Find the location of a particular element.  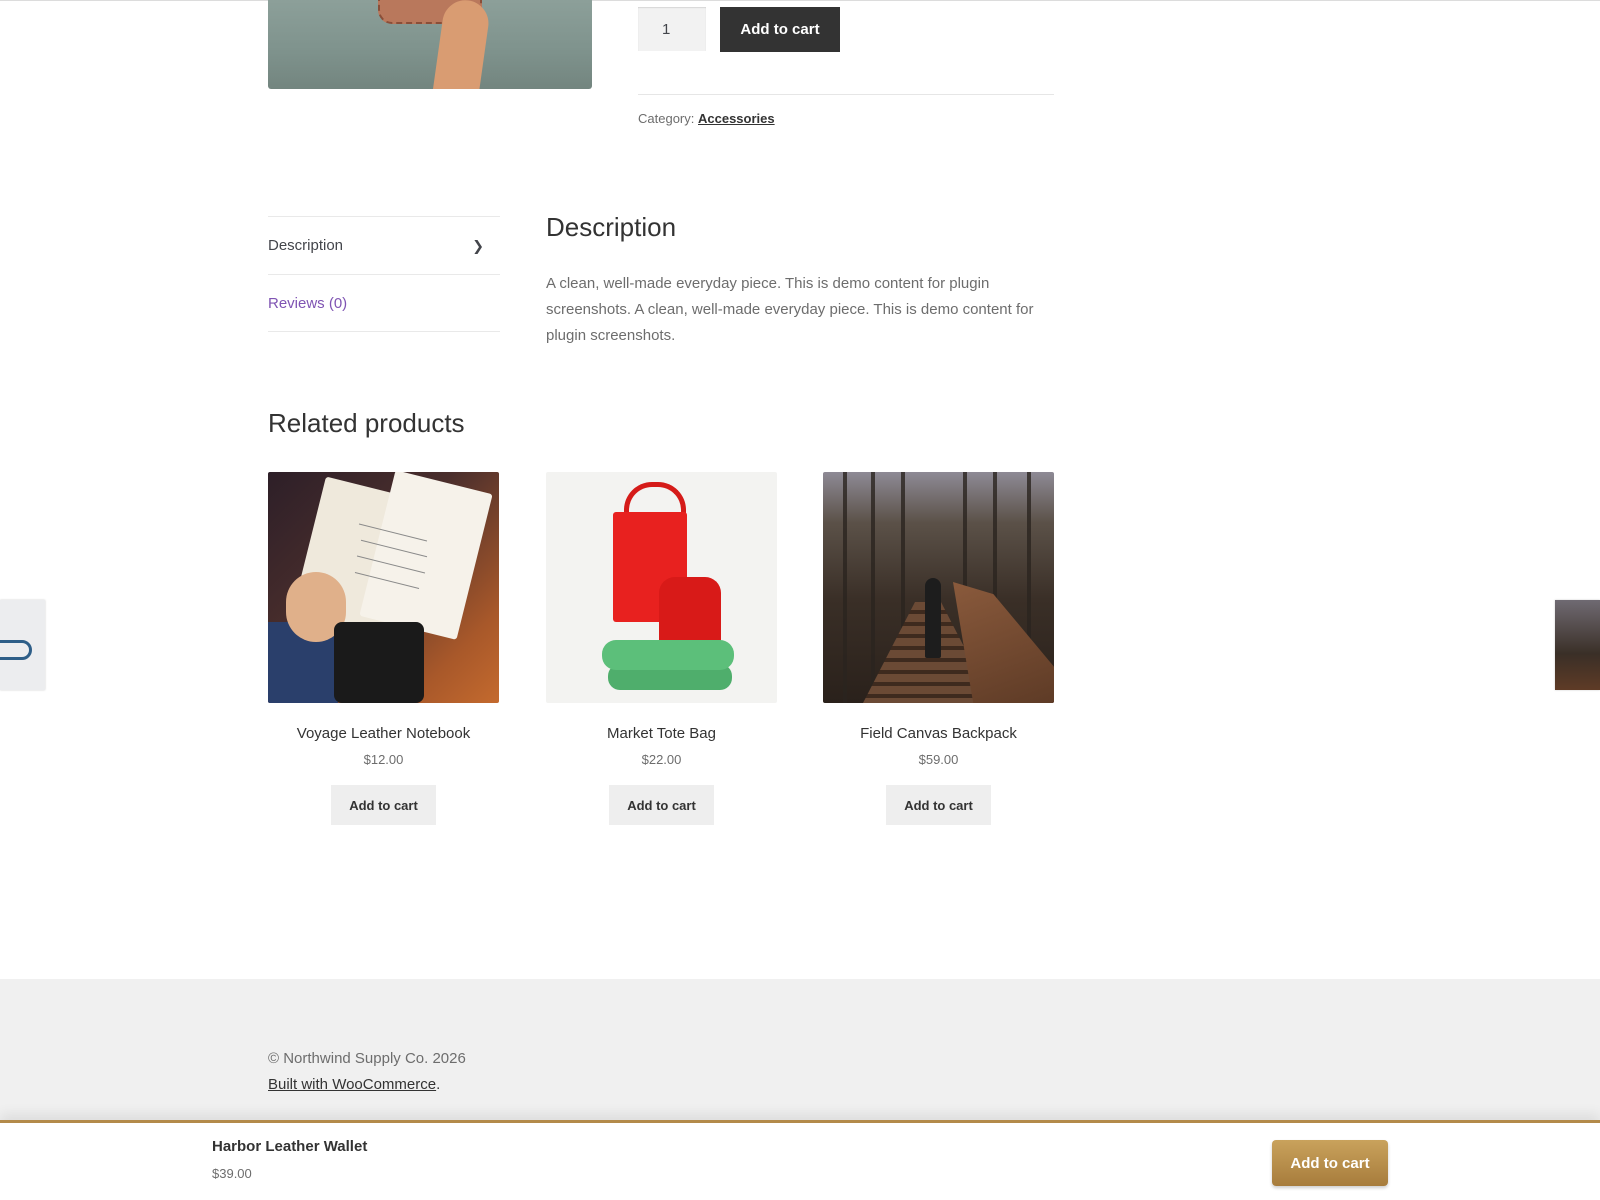

related-product-name: Voyage Leather Notebook is located at coordinates (383, 733).